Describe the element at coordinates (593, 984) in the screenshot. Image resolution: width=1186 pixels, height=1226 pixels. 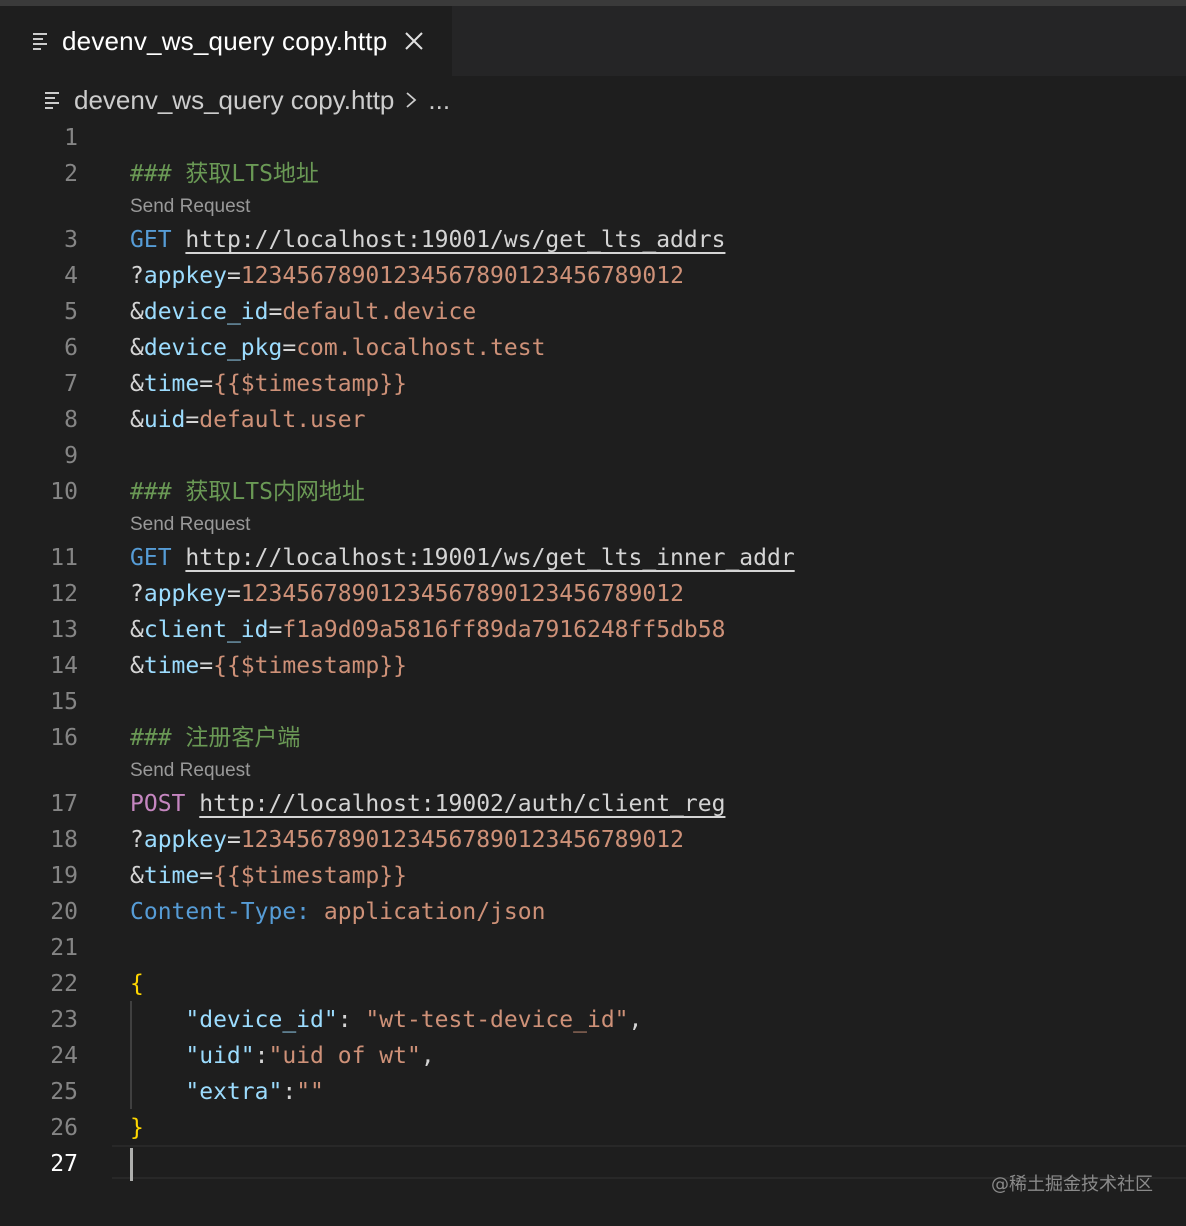
I see `code-line: 22 {` at that location.